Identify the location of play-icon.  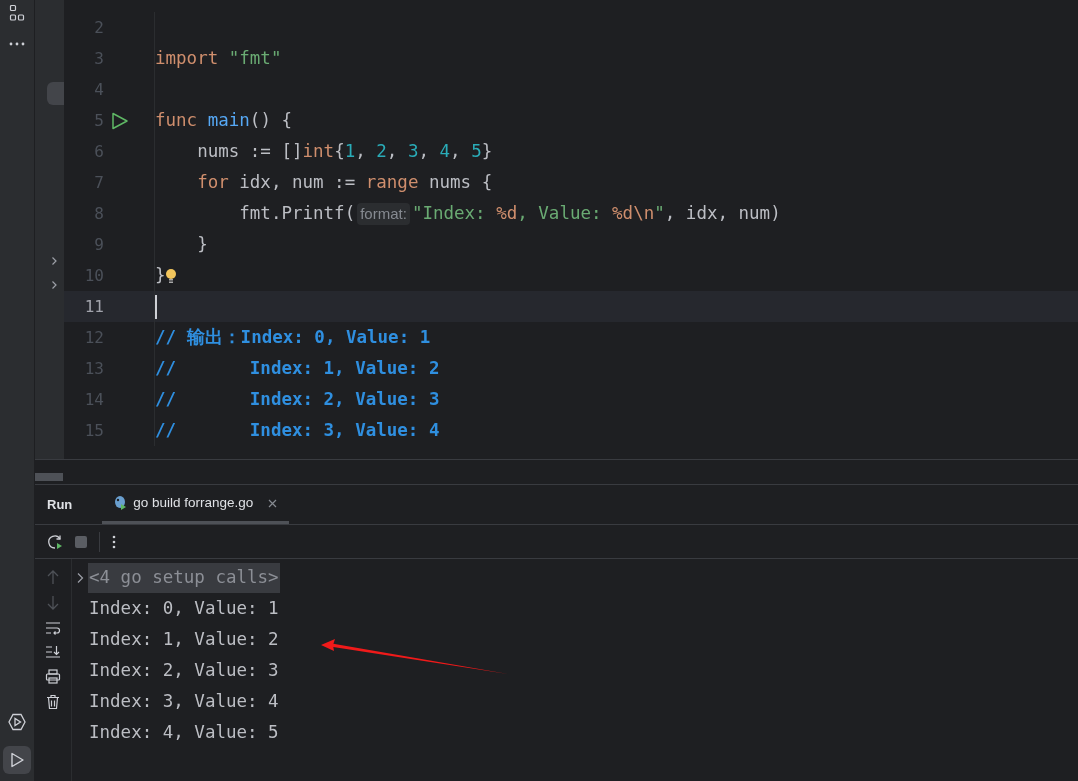
(17, 760).